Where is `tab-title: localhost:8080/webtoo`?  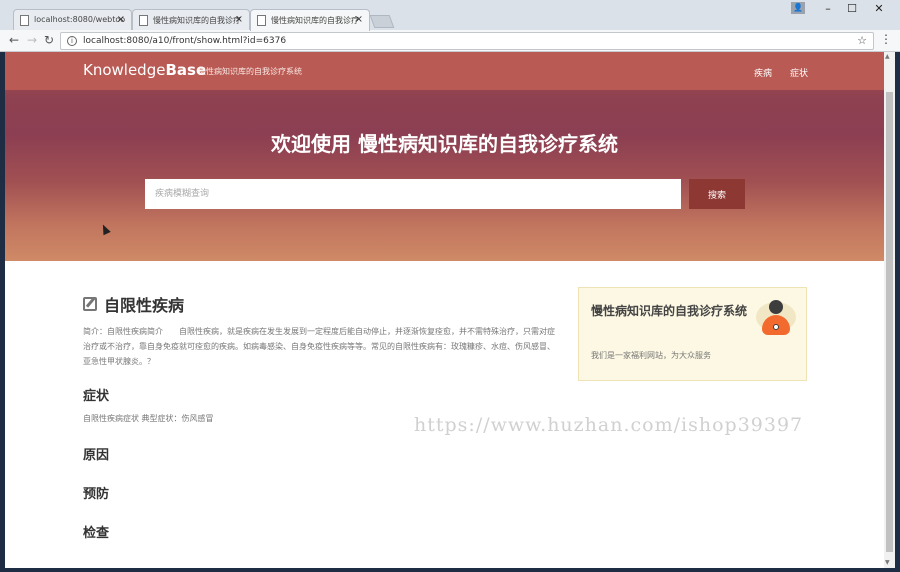 tab-title: localhost:8080/webtoo is located at coordinates (80, 19).